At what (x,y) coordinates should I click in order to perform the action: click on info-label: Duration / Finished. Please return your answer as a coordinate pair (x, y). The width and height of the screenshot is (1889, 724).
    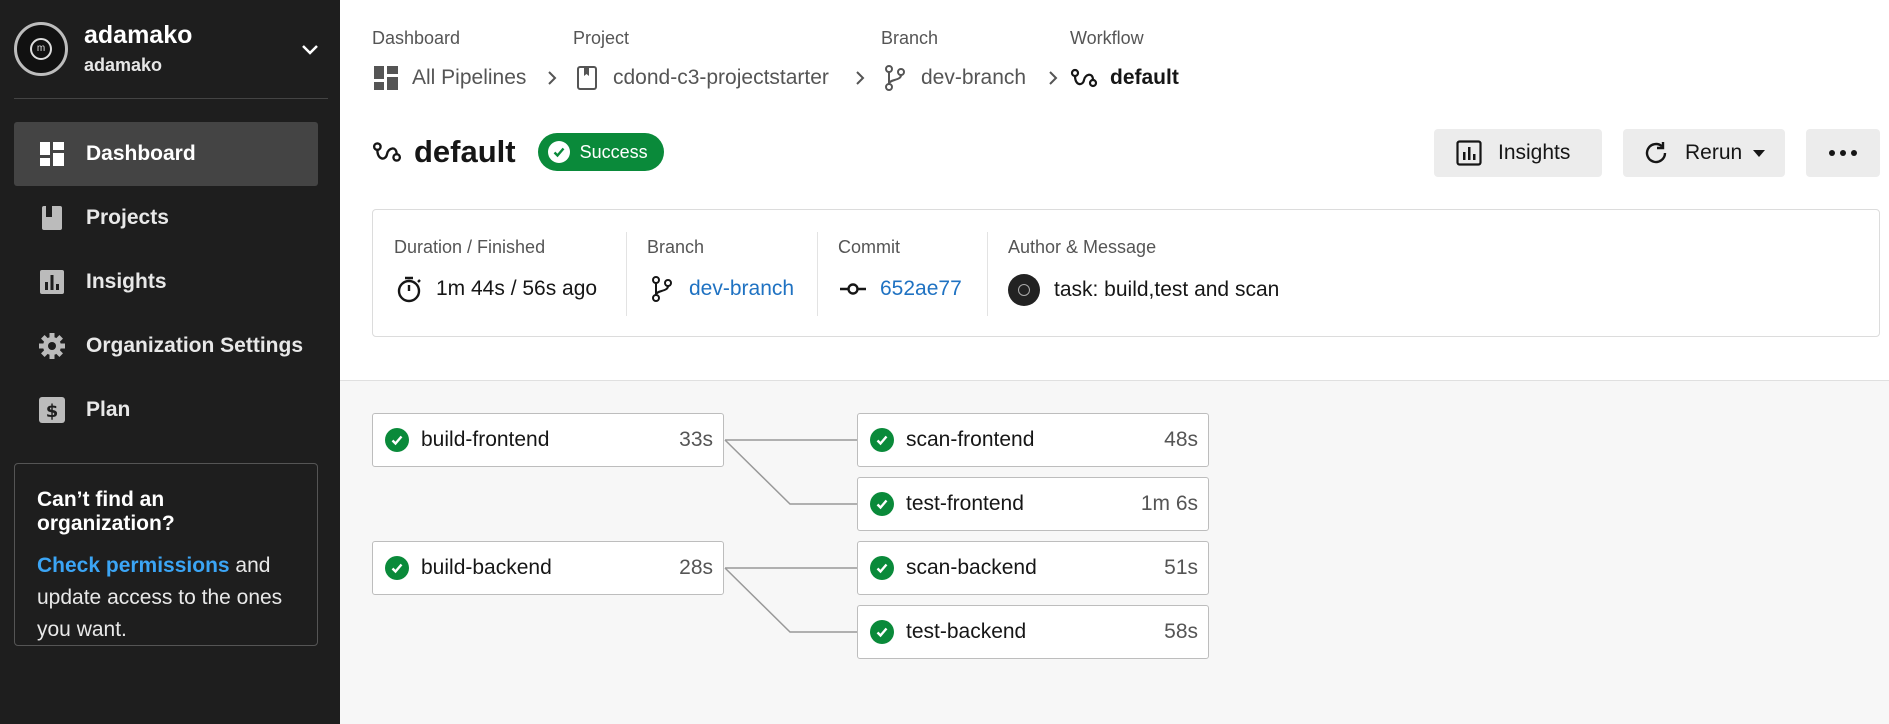
    Looking at the image, I should click on (470, 247).